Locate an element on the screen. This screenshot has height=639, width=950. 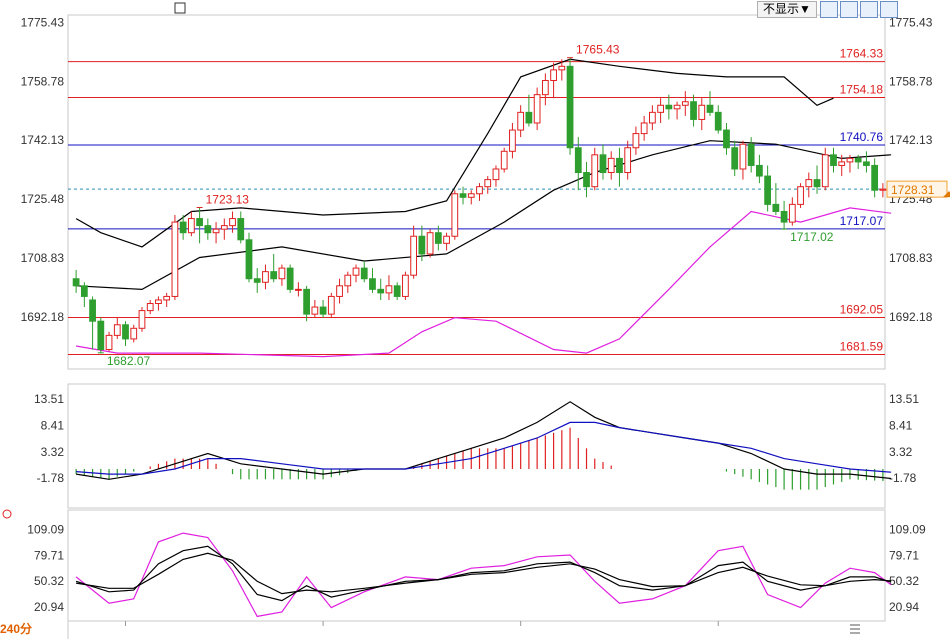
extreme-label: 1717.02 is located at coordinates (812, 237).